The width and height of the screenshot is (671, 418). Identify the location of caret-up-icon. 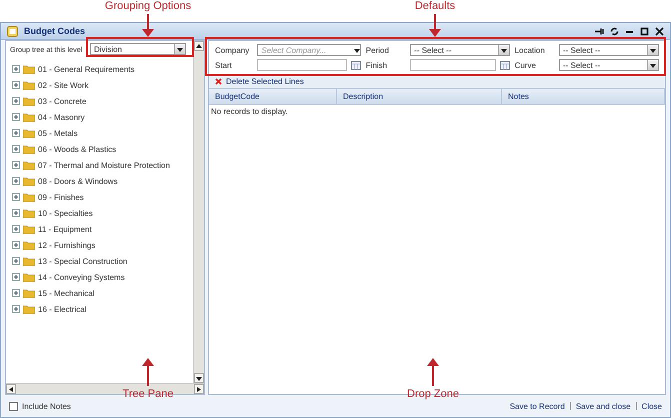
(199, 46).